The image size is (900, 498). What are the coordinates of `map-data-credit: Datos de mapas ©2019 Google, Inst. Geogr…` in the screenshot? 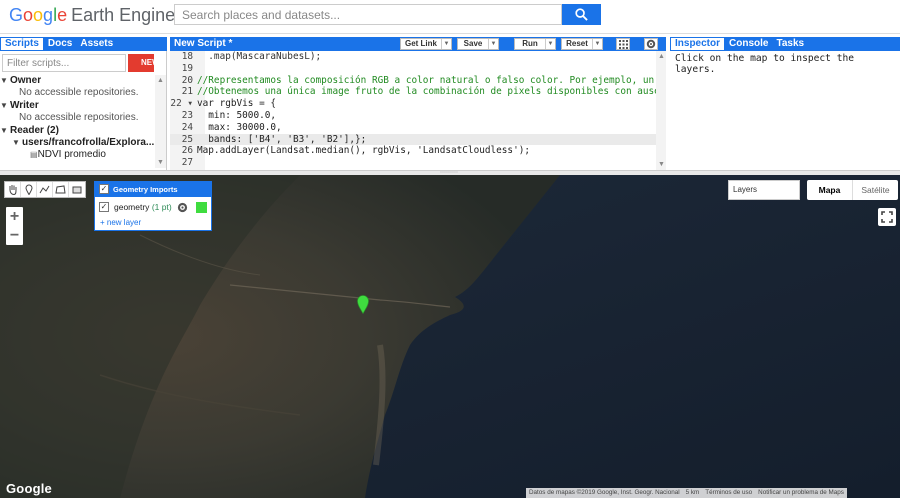 It's located at (604, 493).